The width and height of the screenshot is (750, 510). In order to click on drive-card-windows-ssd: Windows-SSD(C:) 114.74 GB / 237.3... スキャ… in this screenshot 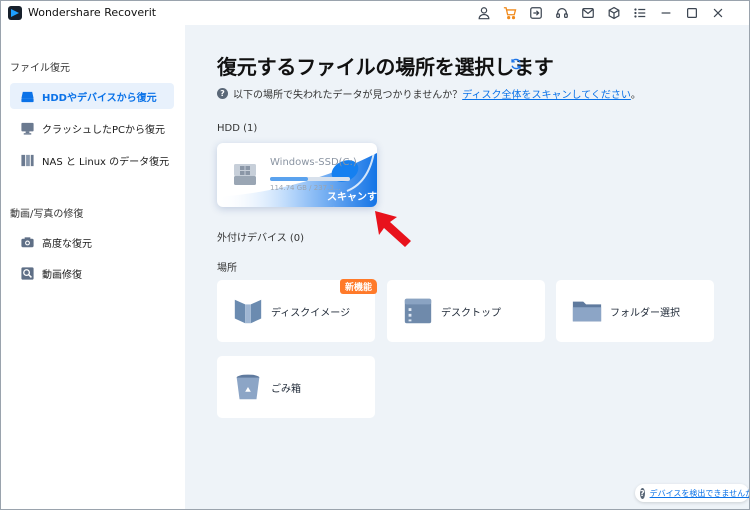, I will do `click(297, 175)`.